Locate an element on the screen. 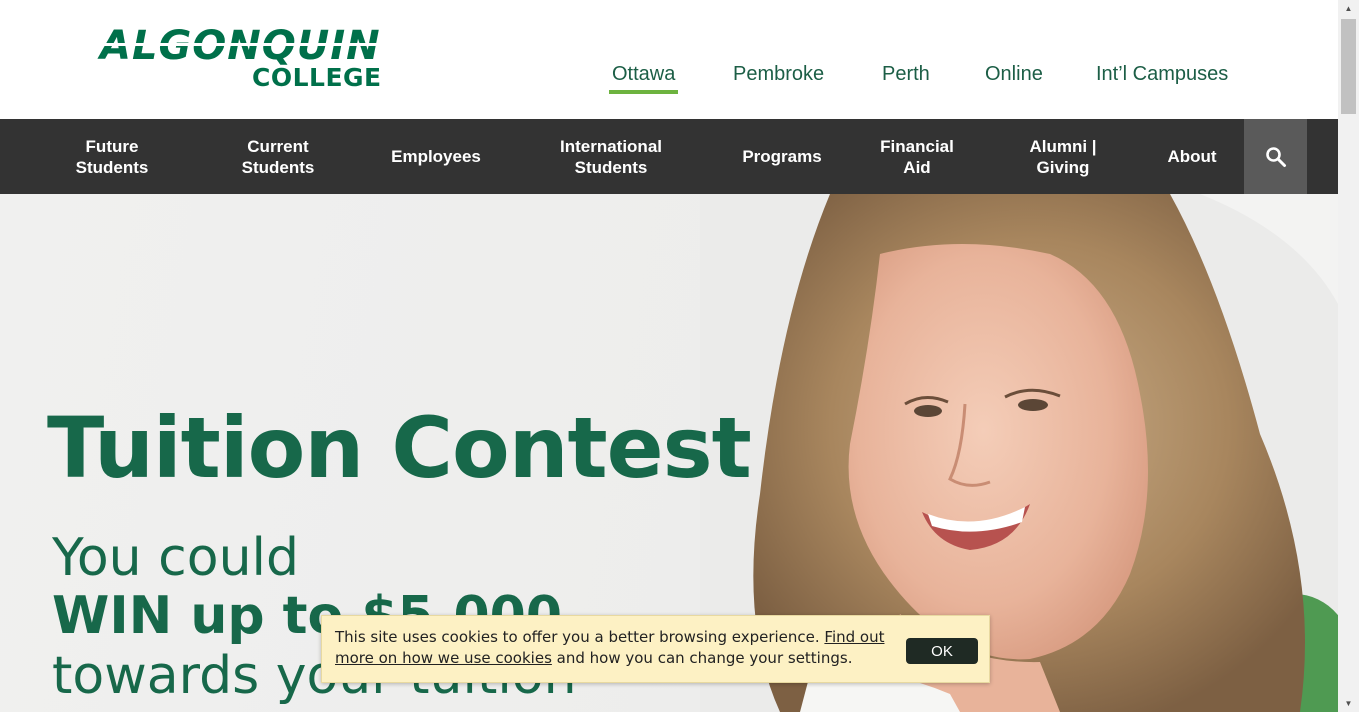 The height and width of the screenshot is (712, 1359). search-icon is located at coordinates (1275, 156).